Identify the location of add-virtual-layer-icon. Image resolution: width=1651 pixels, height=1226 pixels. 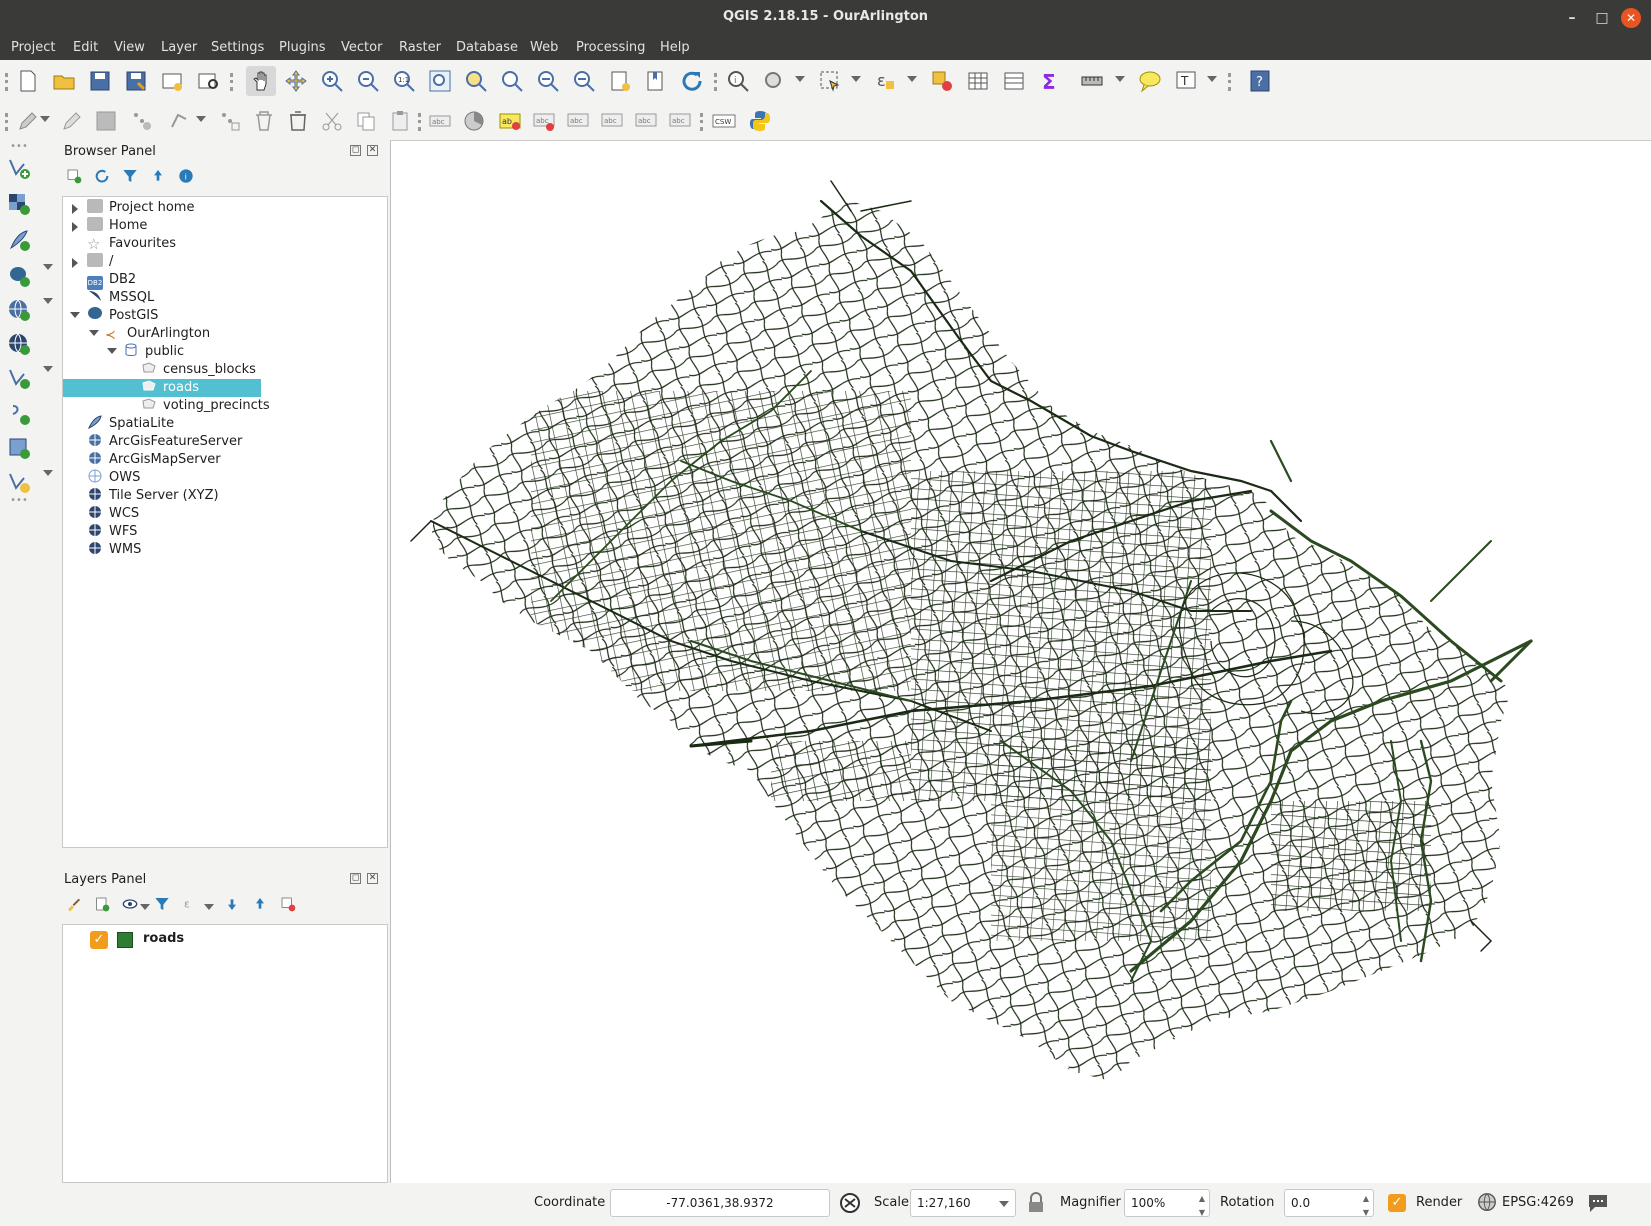
(19, 378).